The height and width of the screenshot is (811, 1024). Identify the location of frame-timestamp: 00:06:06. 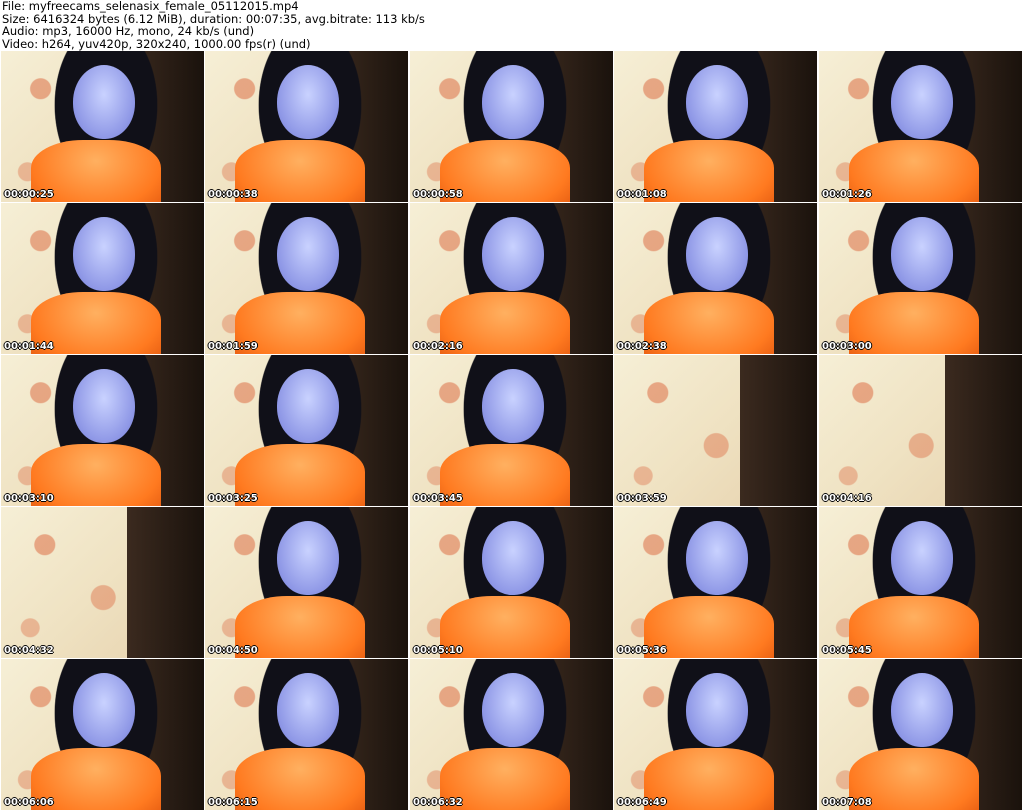
(29, 802).